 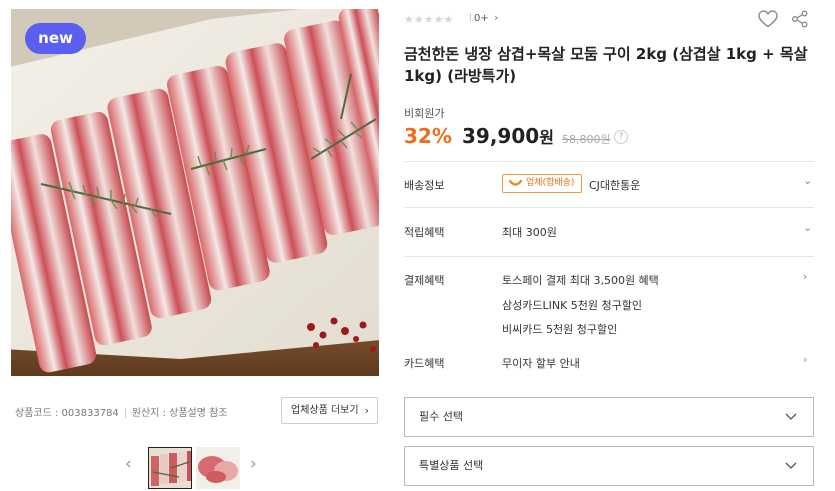 I want to click on special-option-select: 특별상품 선택, so click(x=609, y=466).